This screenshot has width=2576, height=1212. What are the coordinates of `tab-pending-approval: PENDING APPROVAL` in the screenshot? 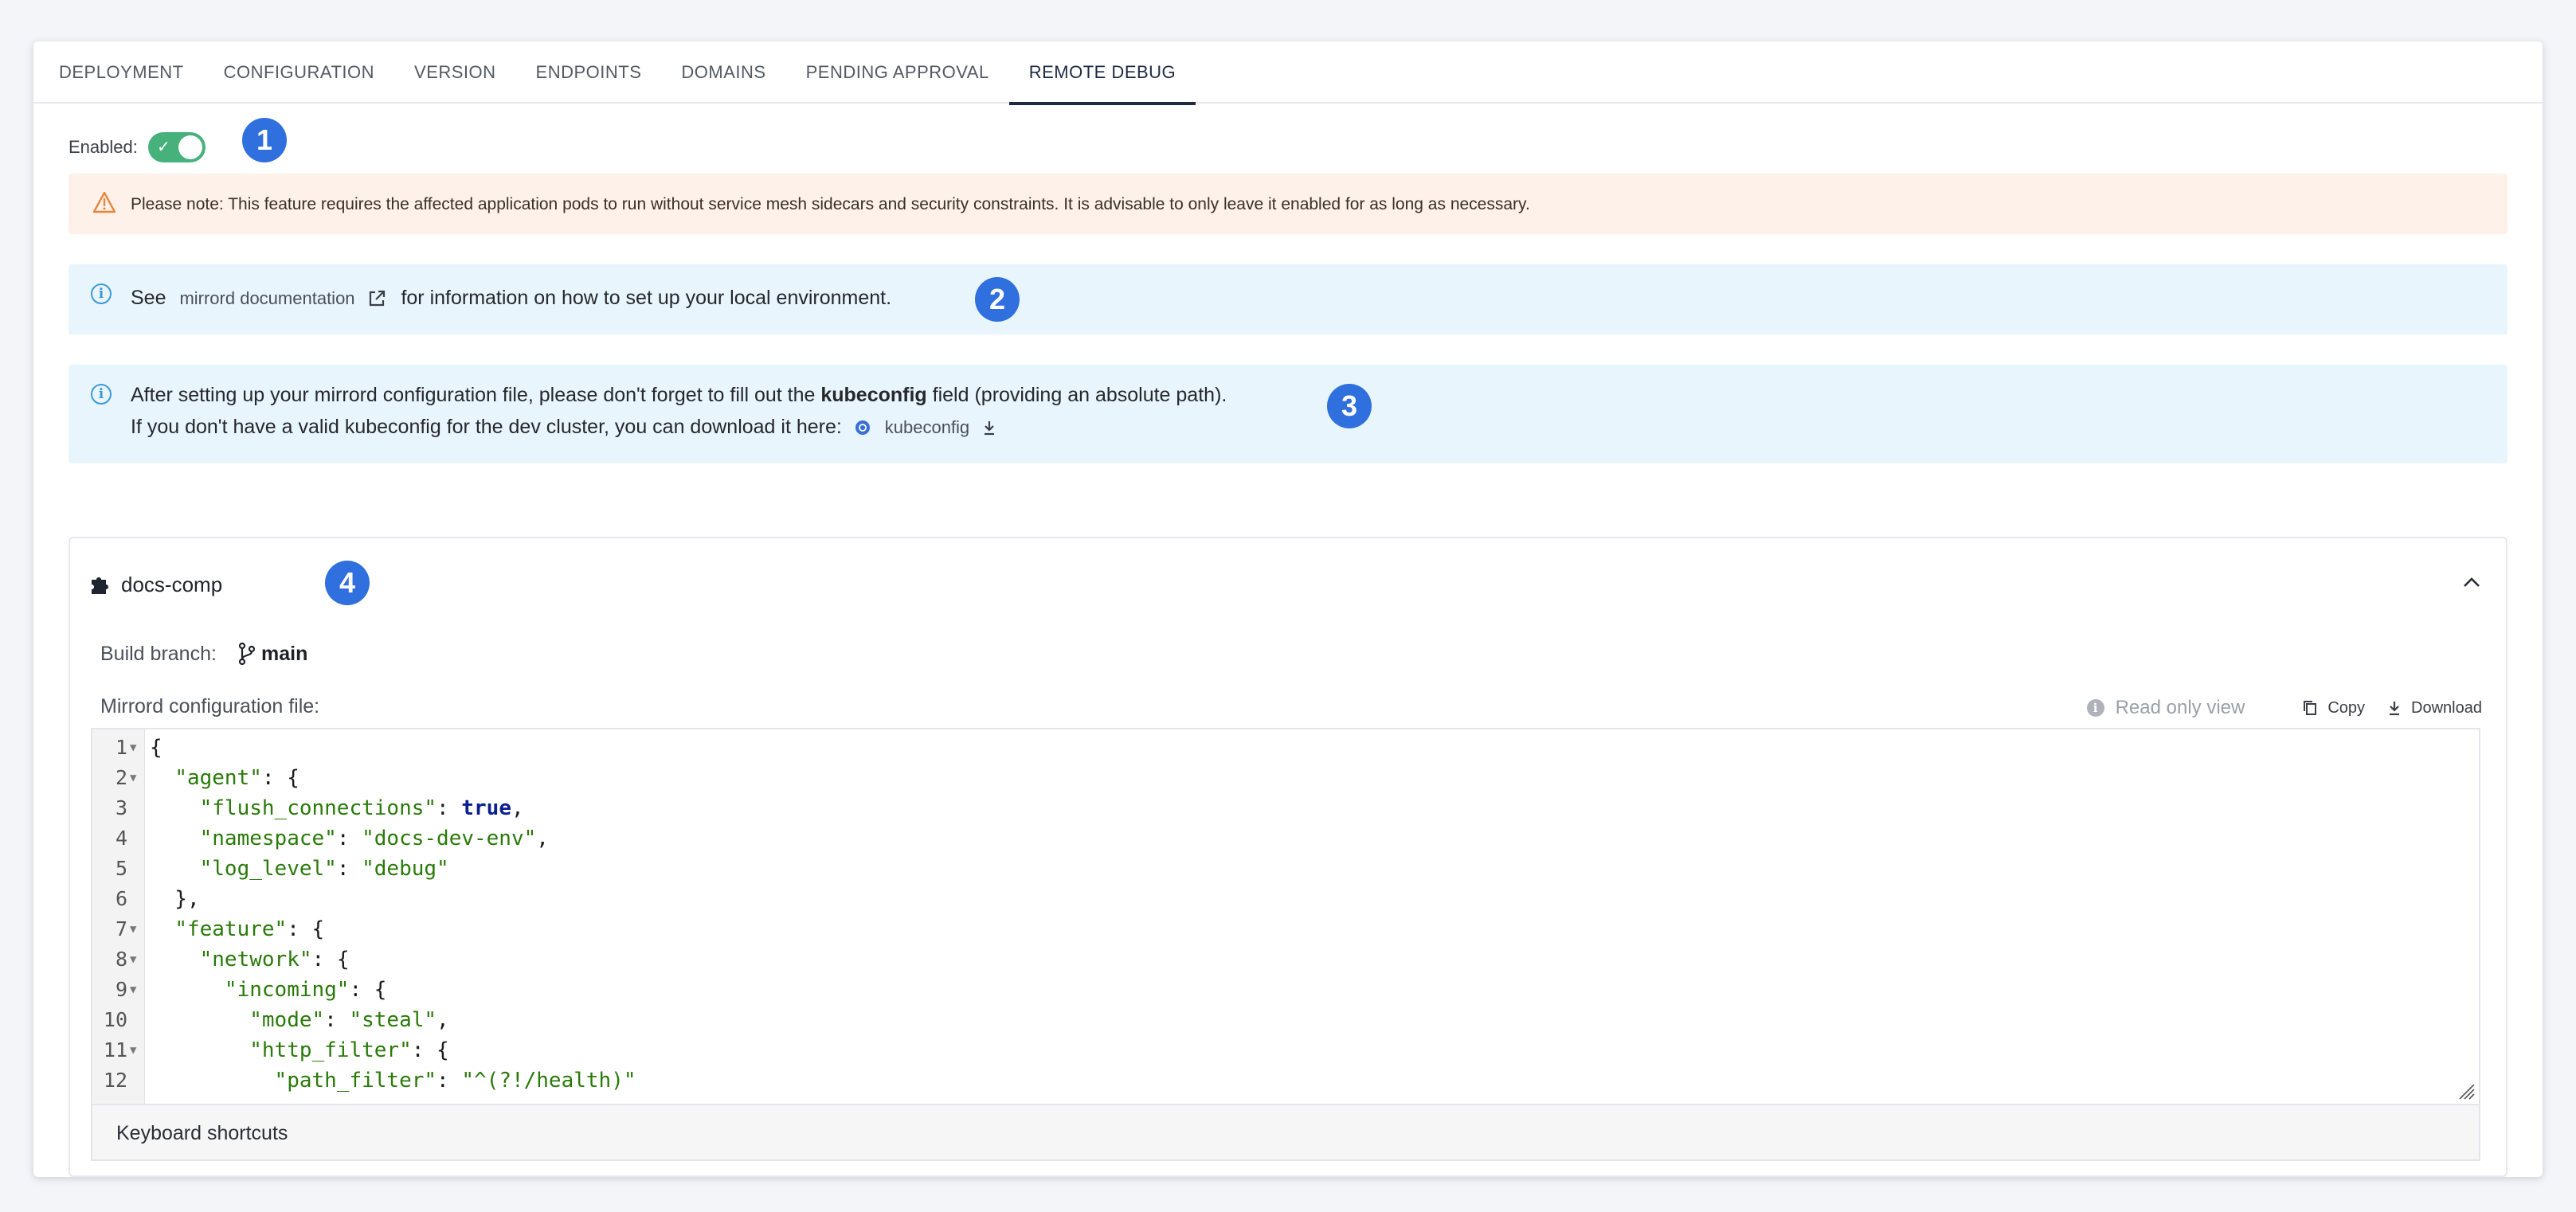 It's located at (897, 72).